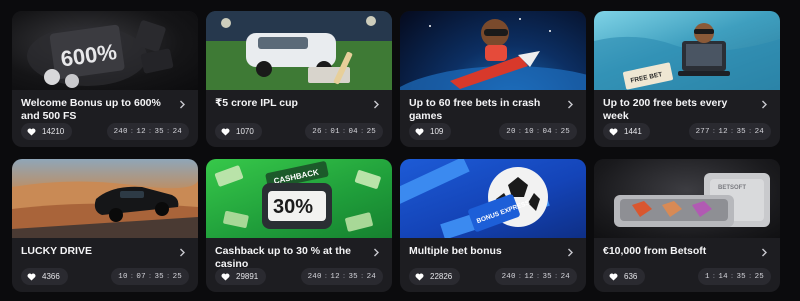  Describe the element at coordinates (437, 131) in the screenshot. I see `likes-count: 109` at that location.